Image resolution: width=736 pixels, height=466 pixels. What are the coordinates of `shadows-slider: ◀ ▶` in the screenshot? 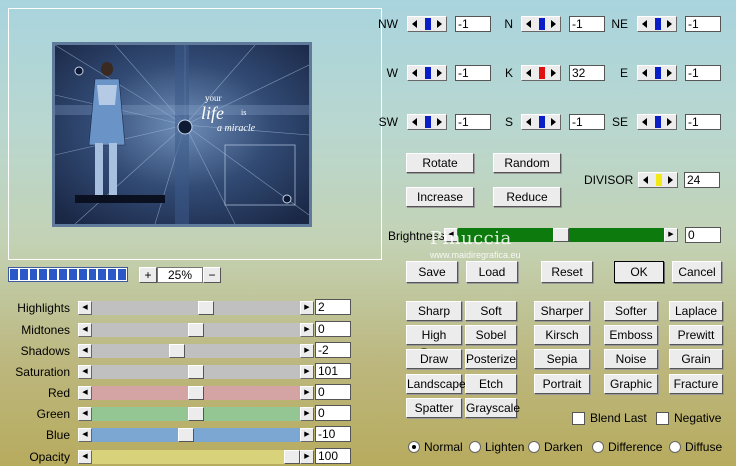 It's located at (196, 351).